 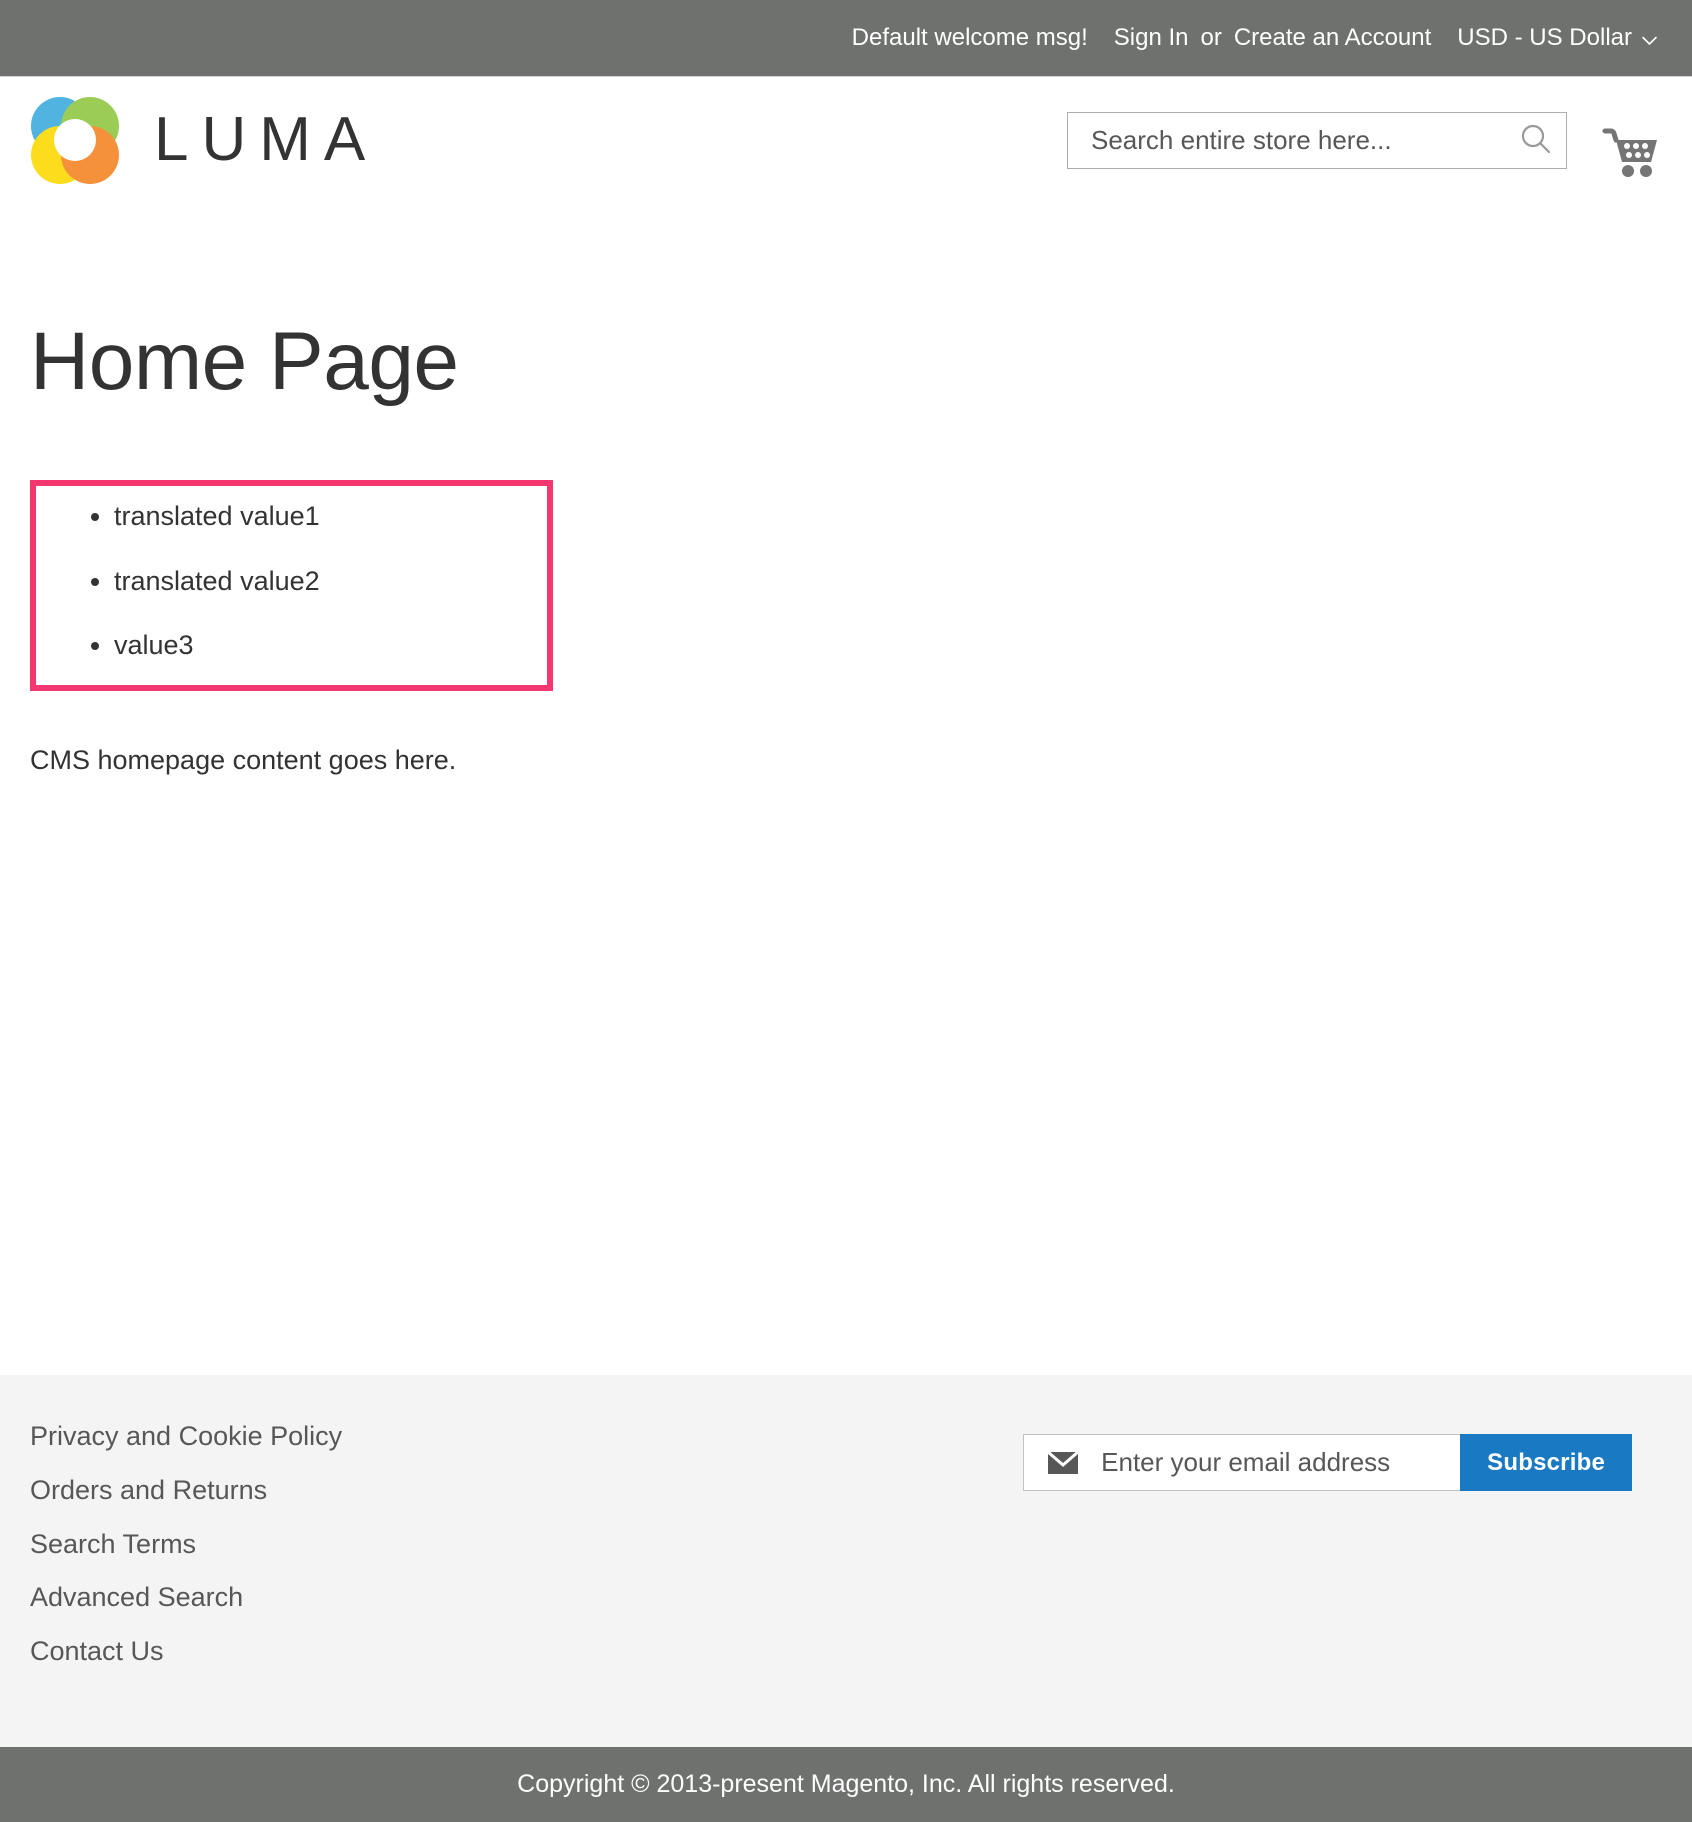 What do you see at coordinates (1280, 1462) in the screenshot?
I see `newsletter-email-input` at bounding box center [1280, 1462].